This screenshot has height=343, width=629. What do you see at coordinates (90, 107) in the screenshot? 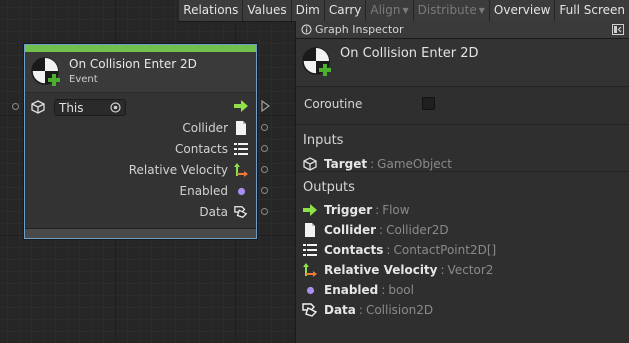
I see `target-field: This` at bounding box center [90, 107].